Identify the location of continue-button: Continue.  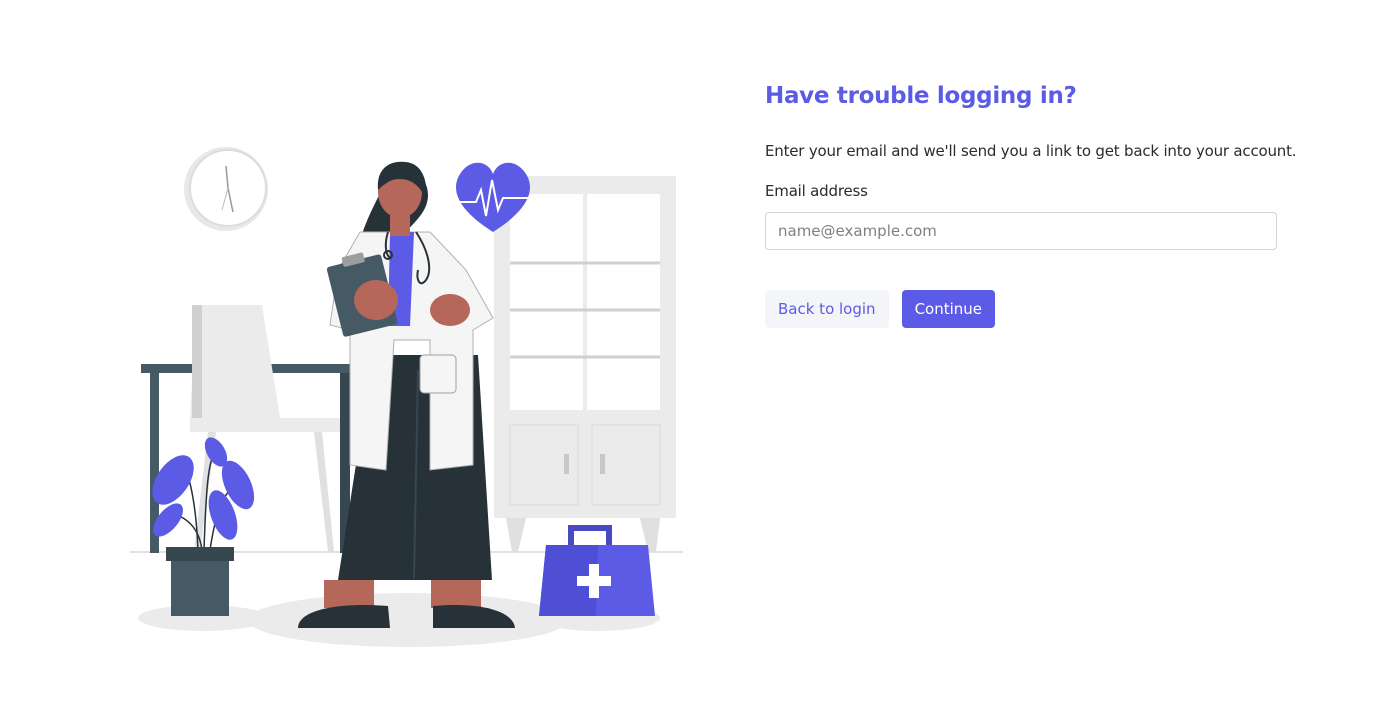
(948, 309).